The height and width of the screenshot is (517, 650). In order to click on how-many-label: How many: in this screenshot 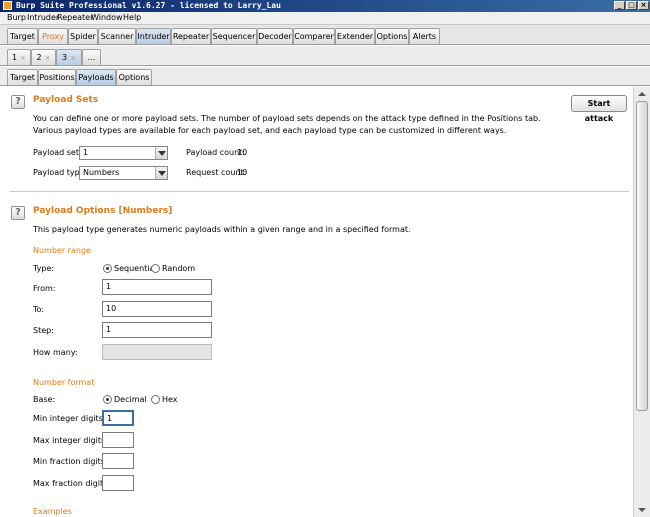, I will do `click(55, 352)`.